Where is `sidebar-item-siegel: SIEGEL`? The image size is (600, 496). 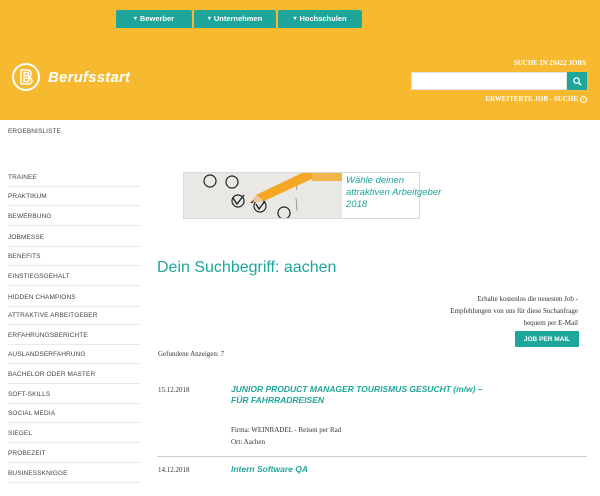
sidebar-item-siegel: SIEGEL is located at coordinates (20, 433).